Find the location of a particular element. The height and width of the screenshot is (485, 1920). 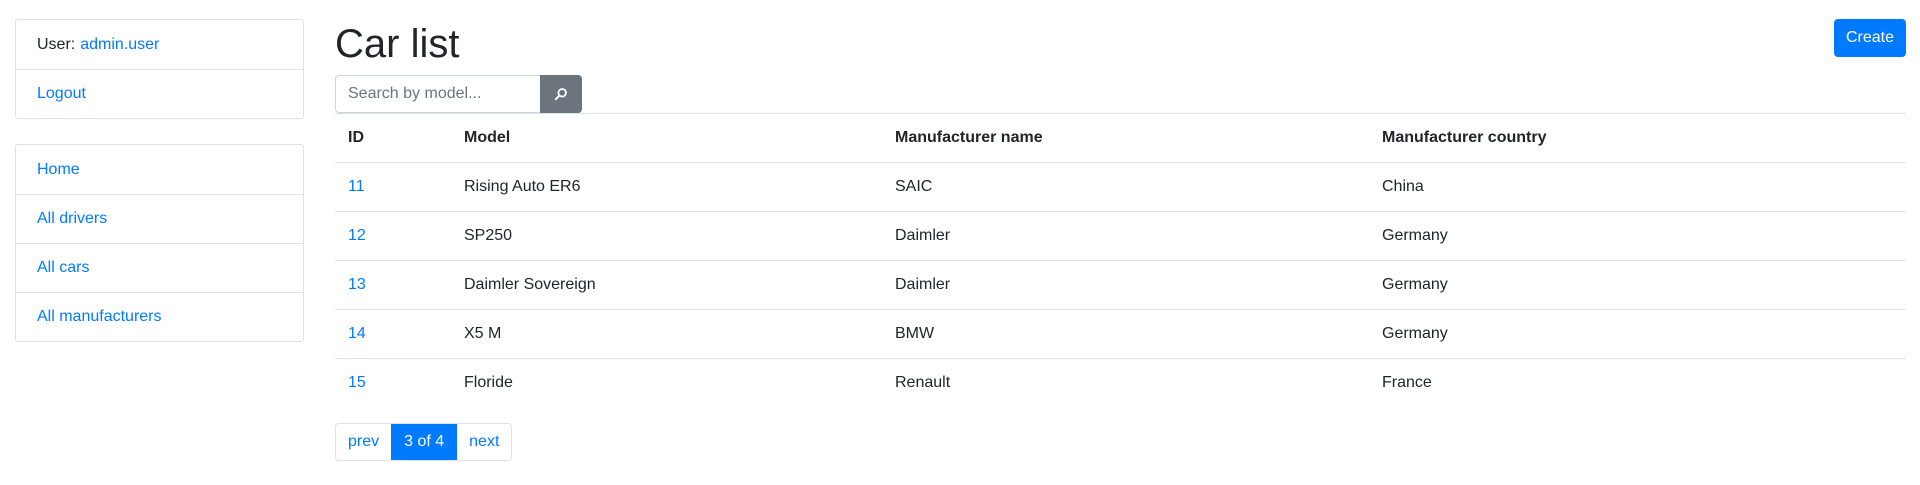

user-panel: User: admin.user Logout is located at coordinates (159, 69).